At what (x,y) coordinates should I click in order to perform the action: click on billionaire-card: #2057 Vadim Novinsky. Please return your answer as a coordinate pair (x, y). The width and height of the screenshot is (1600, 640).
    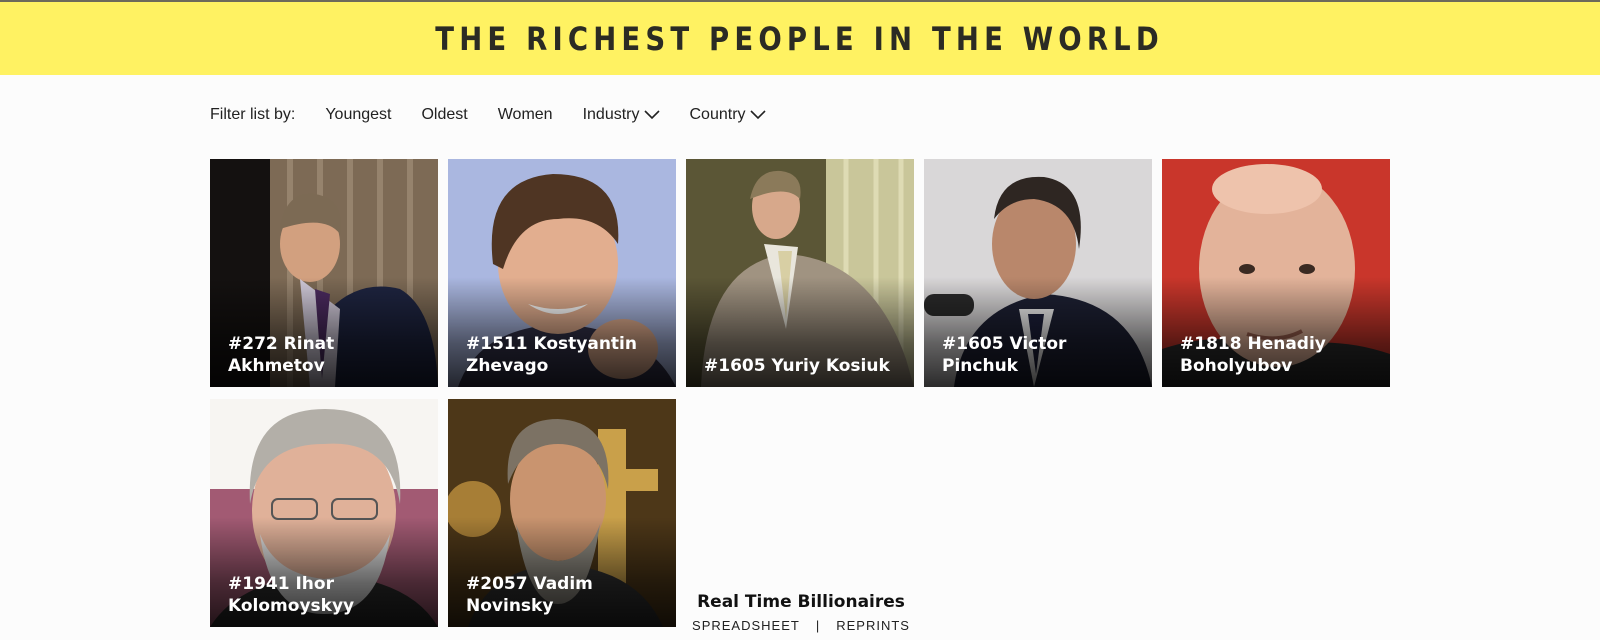
    Looking at the image, I should click on (562, 513).